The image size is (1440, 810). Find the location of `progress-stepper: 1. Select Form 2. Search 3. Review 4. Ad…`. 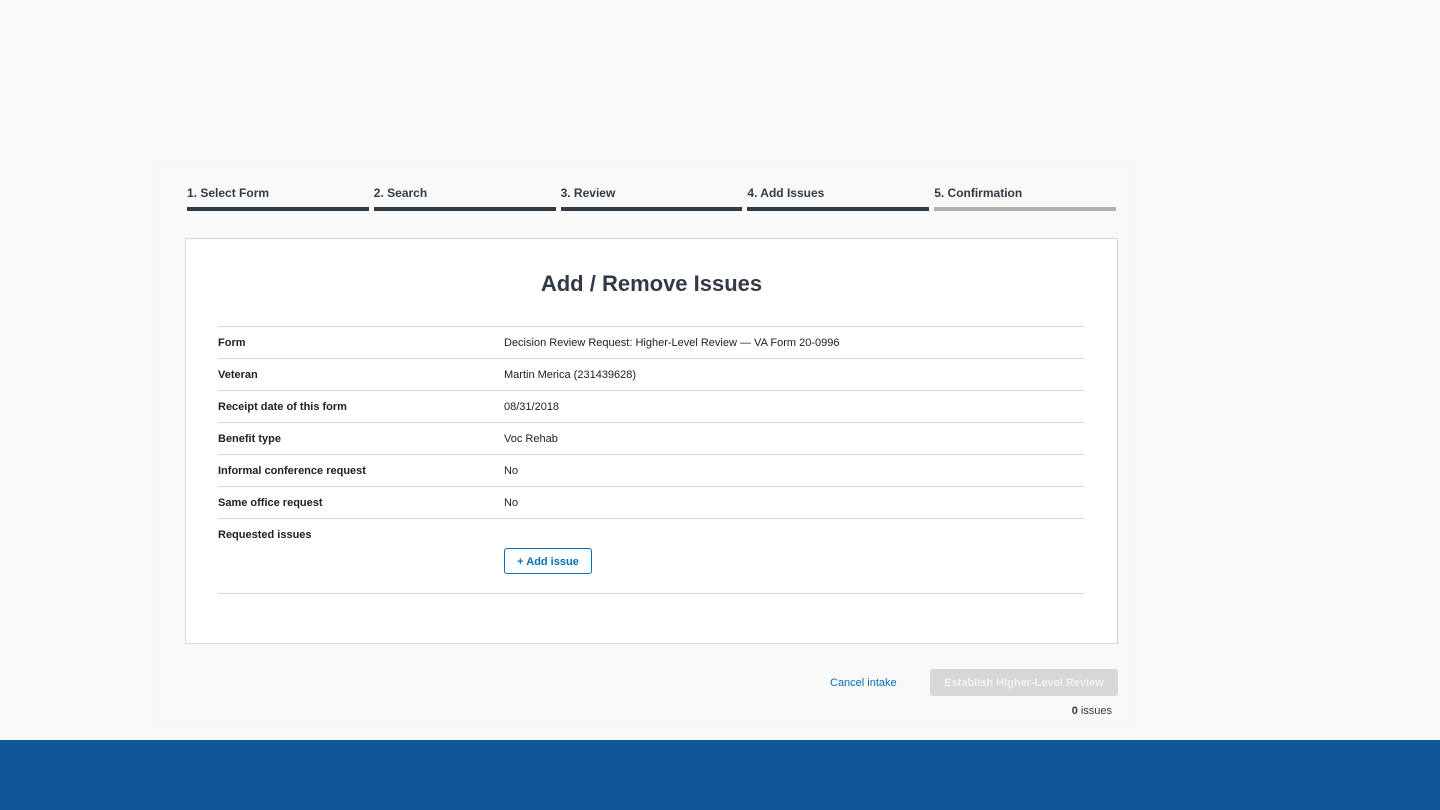

progress-stepper: 1. Select Form 2. Search 3. Review 4. Ad… is located at coordinates (651, 198).